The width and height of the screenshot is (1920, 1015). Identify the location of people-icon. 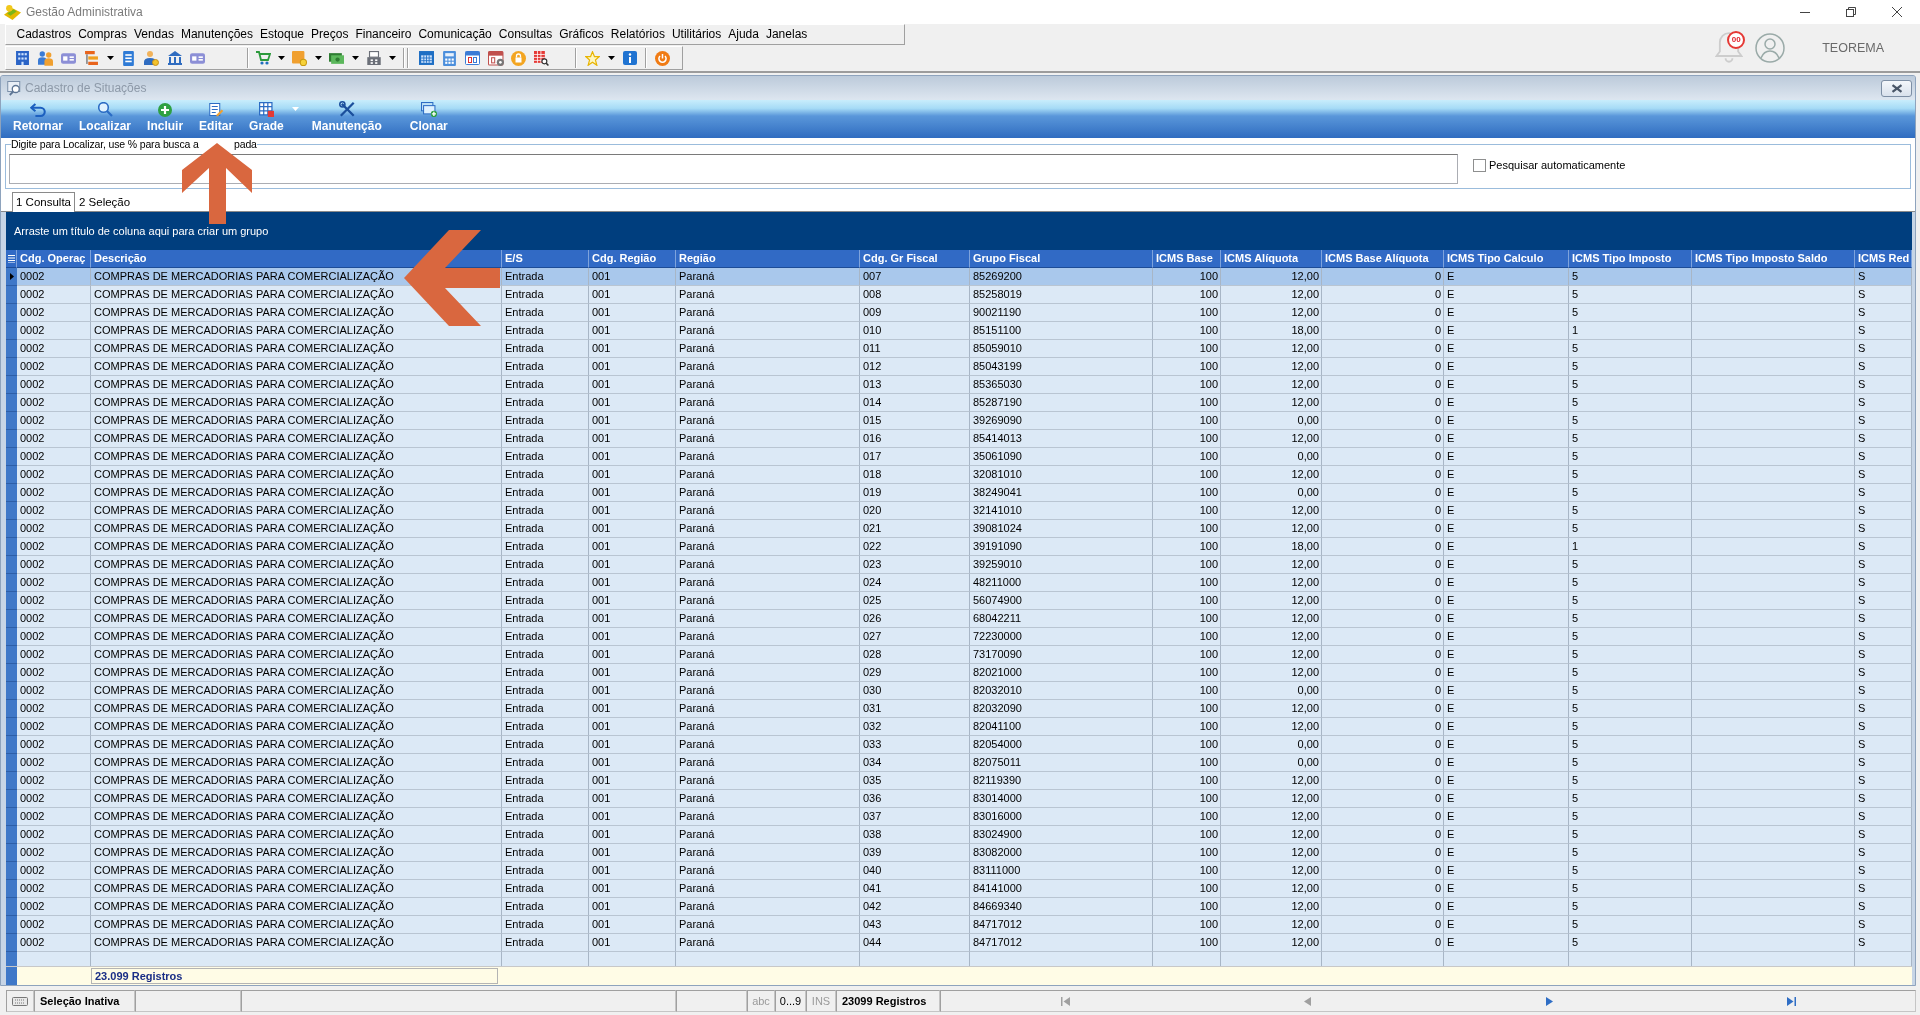
(45, 58).